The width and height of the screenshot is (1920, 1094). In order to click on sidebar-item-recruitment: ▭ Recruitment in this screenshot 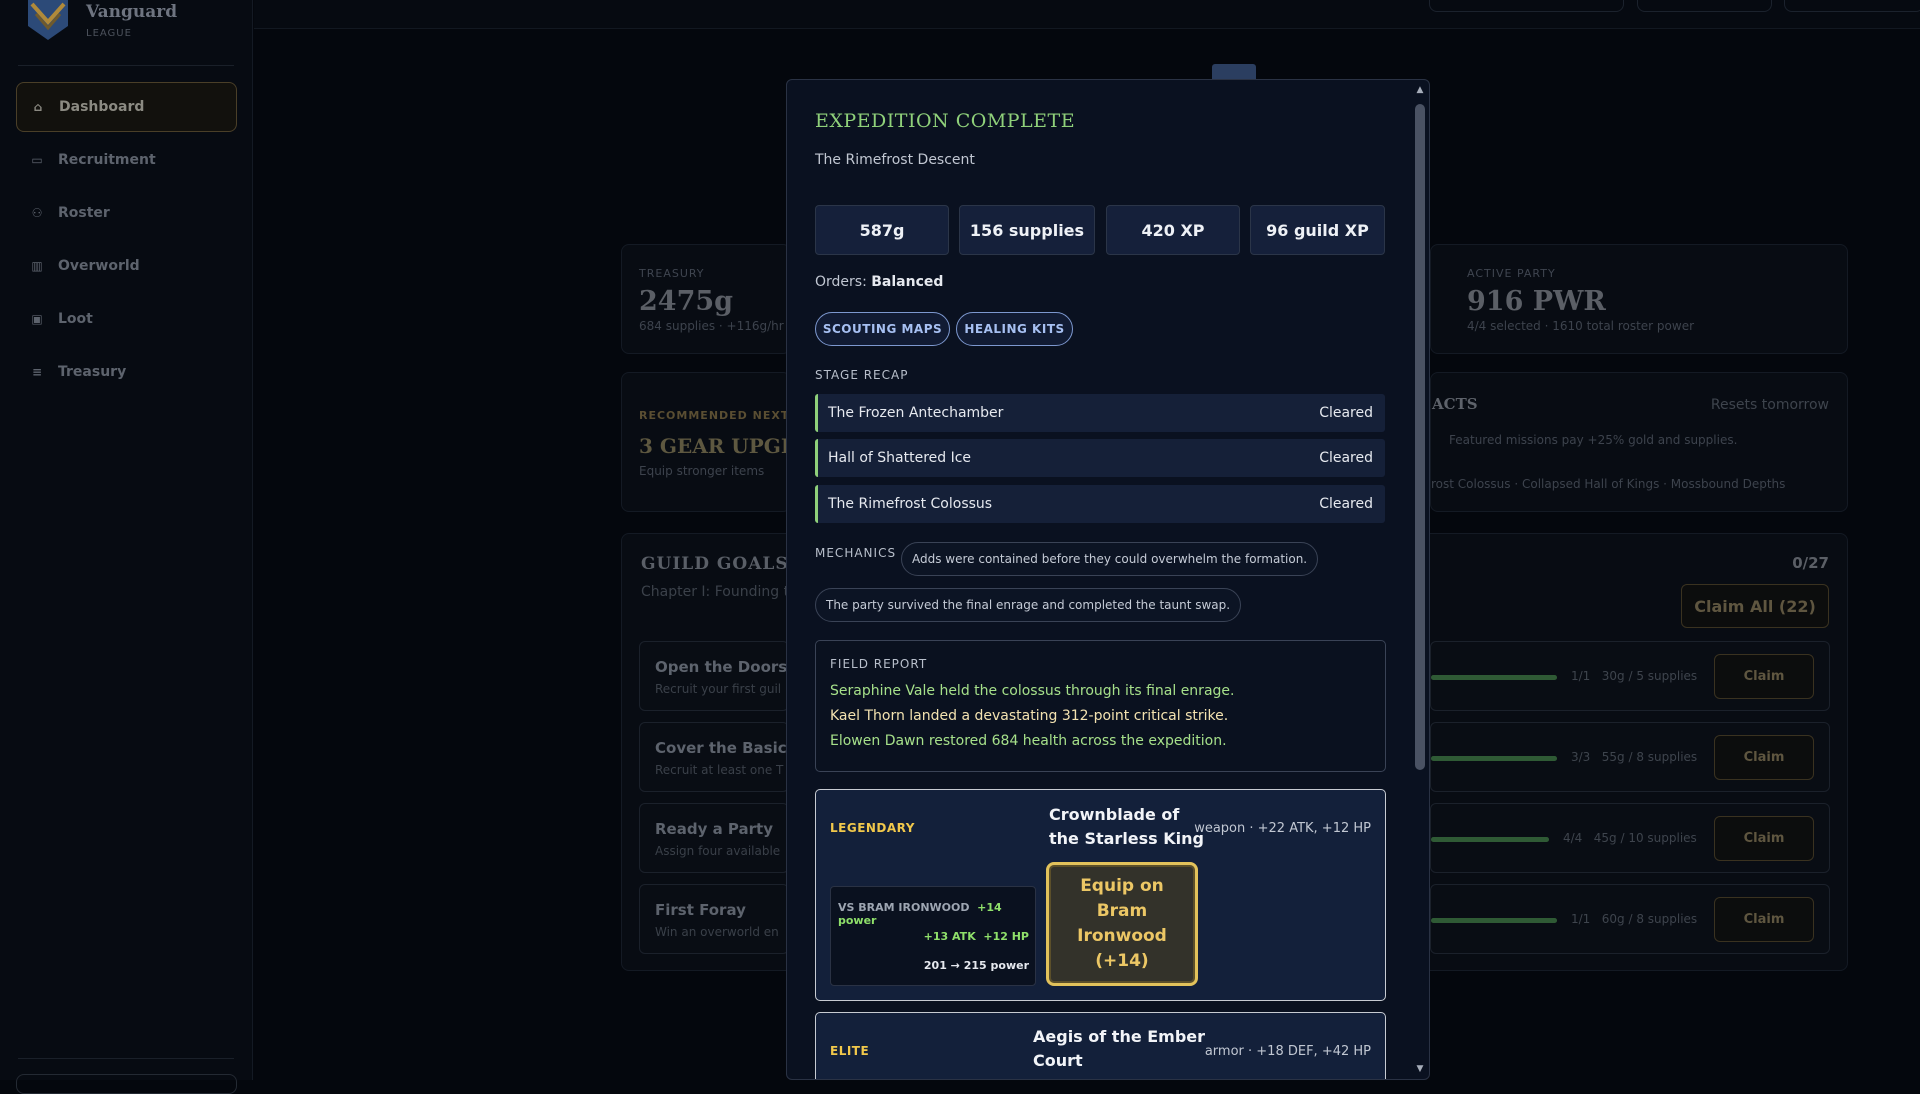, I will do `click(126, 160)`.